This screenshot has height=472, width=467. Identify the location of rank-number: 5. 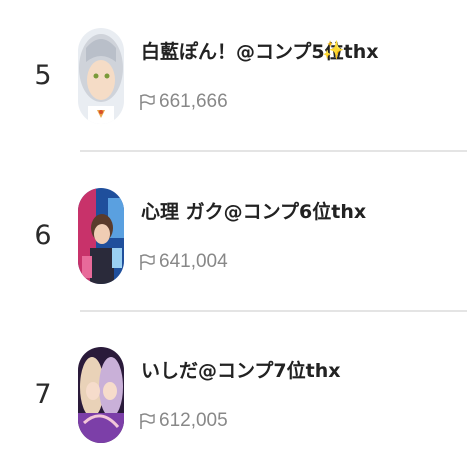
(43, 75).